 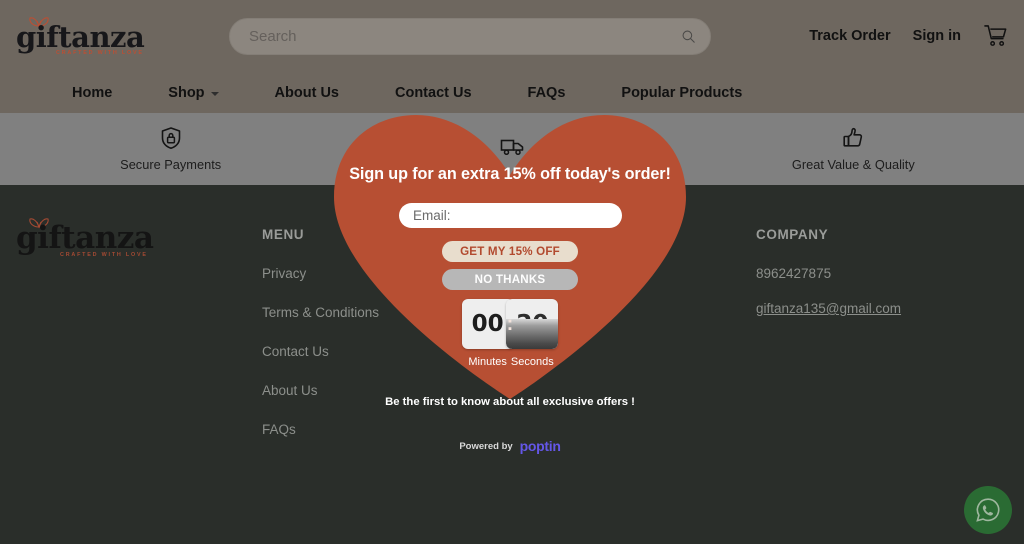 I want to click on shopping-cart-icon, so click(x=995, y=36).